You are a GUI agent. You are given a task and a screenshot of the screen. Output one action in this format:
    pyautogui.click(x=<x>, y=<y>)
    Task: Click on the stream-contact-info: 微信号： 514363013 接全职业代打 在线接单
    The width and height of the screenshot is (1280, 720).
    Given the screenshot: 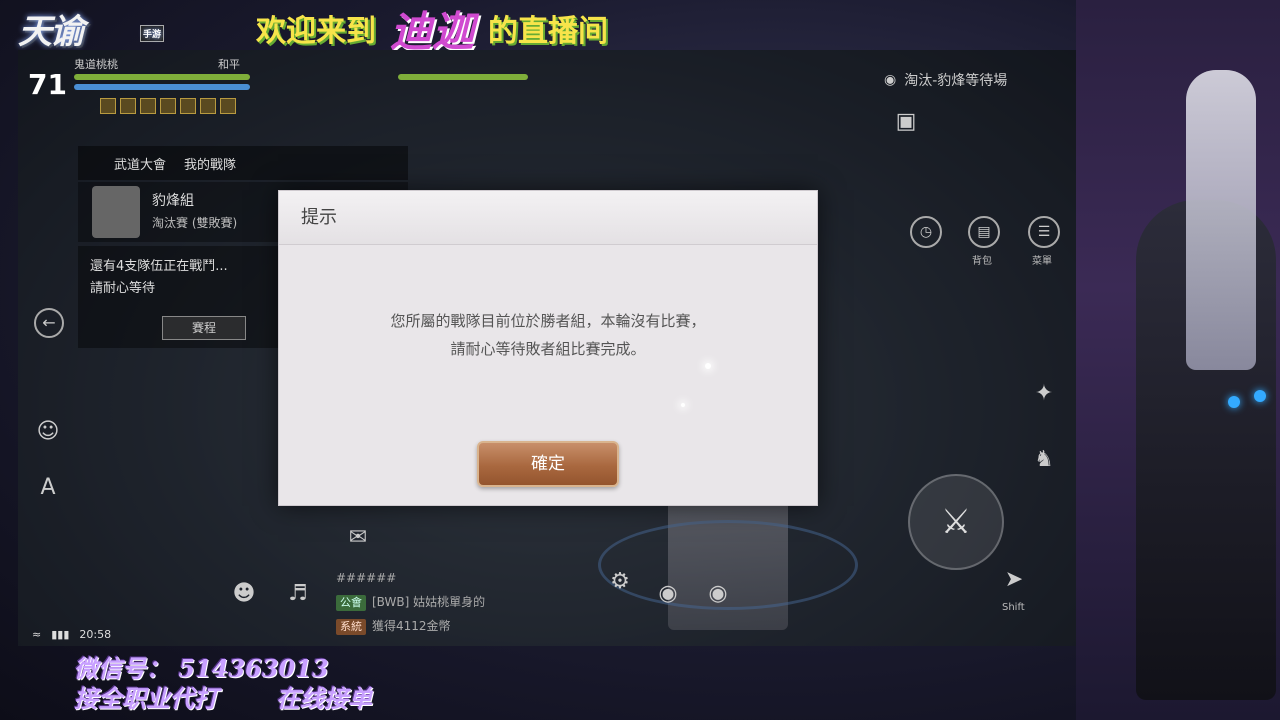 What is the action you would take?
    pyautogui.click(x=223, y=684)
    